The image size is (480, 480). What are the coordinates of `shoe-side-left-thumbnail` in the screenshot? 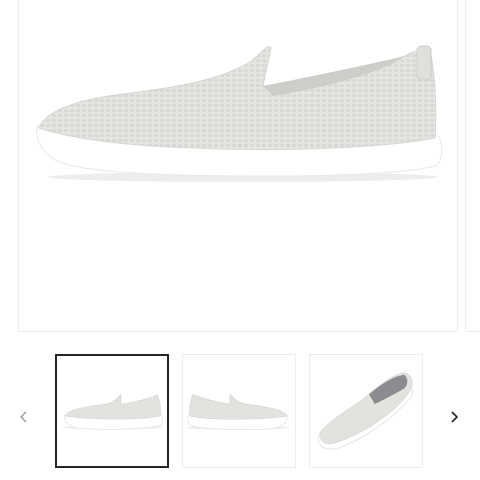 It's located at (238, 412).